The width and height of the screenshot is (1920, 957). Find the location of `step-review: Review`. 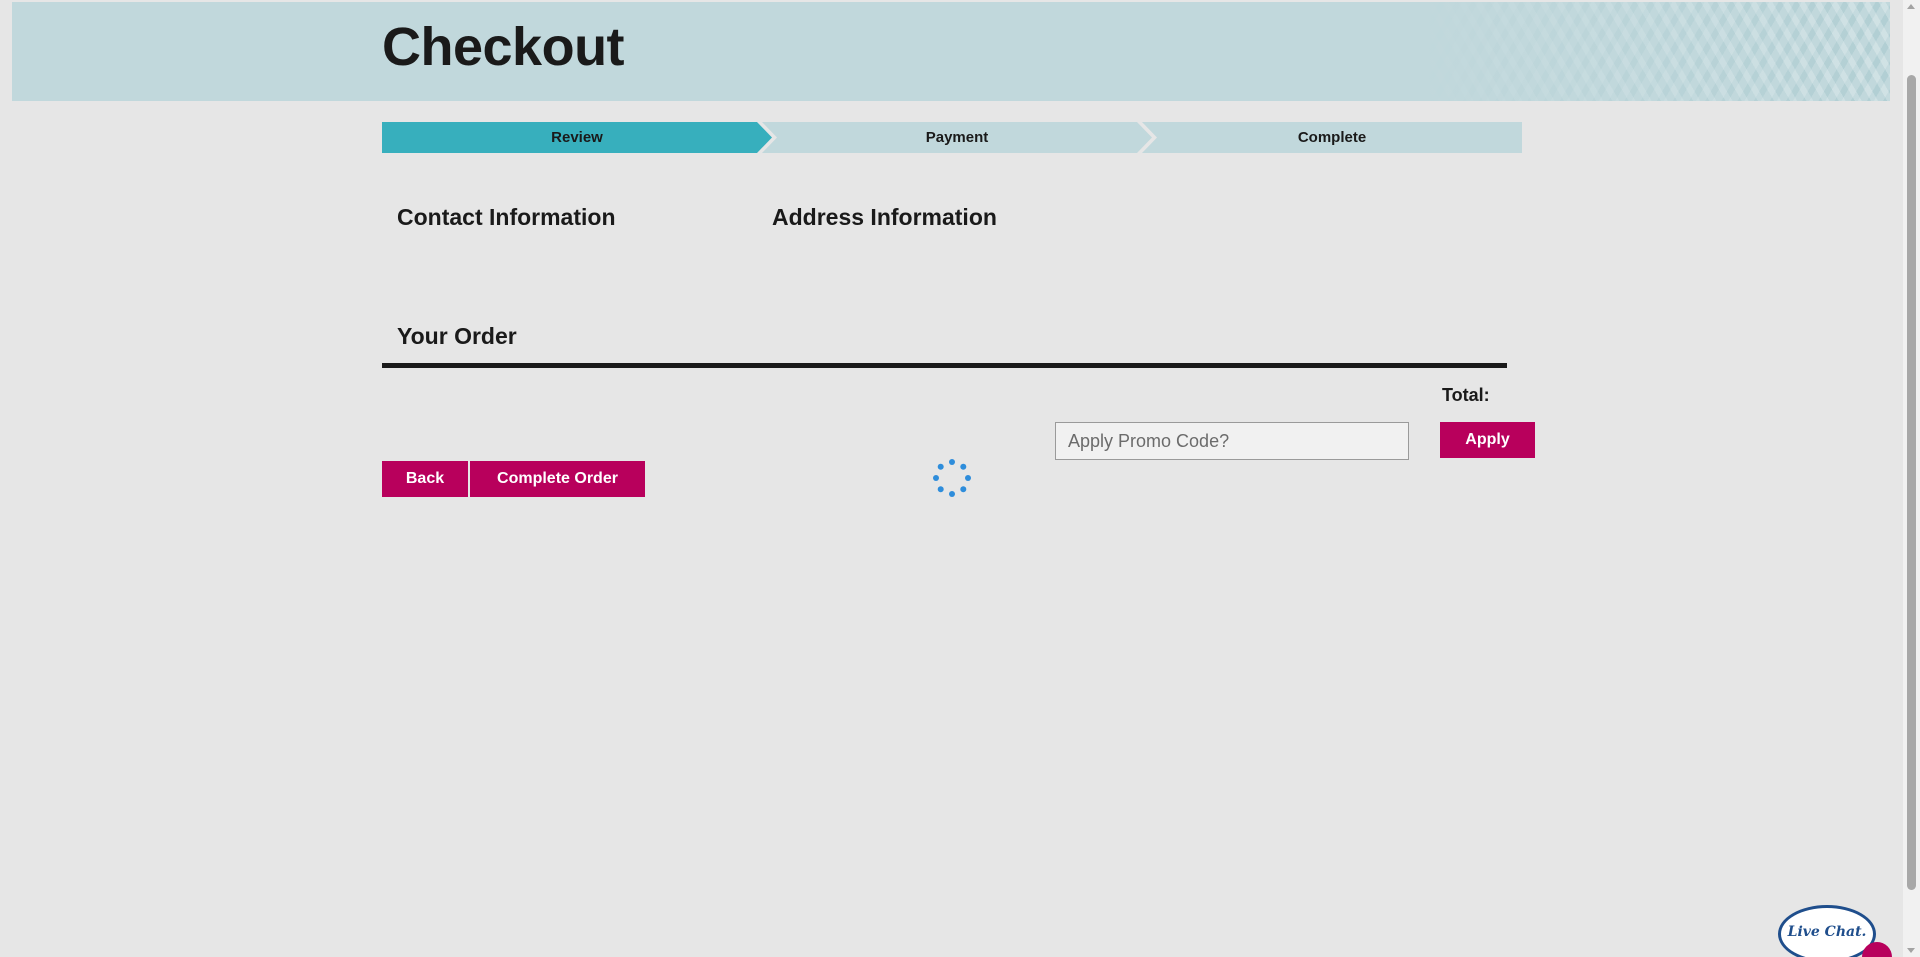

step-review: Review is located at coordinates (577, 137).